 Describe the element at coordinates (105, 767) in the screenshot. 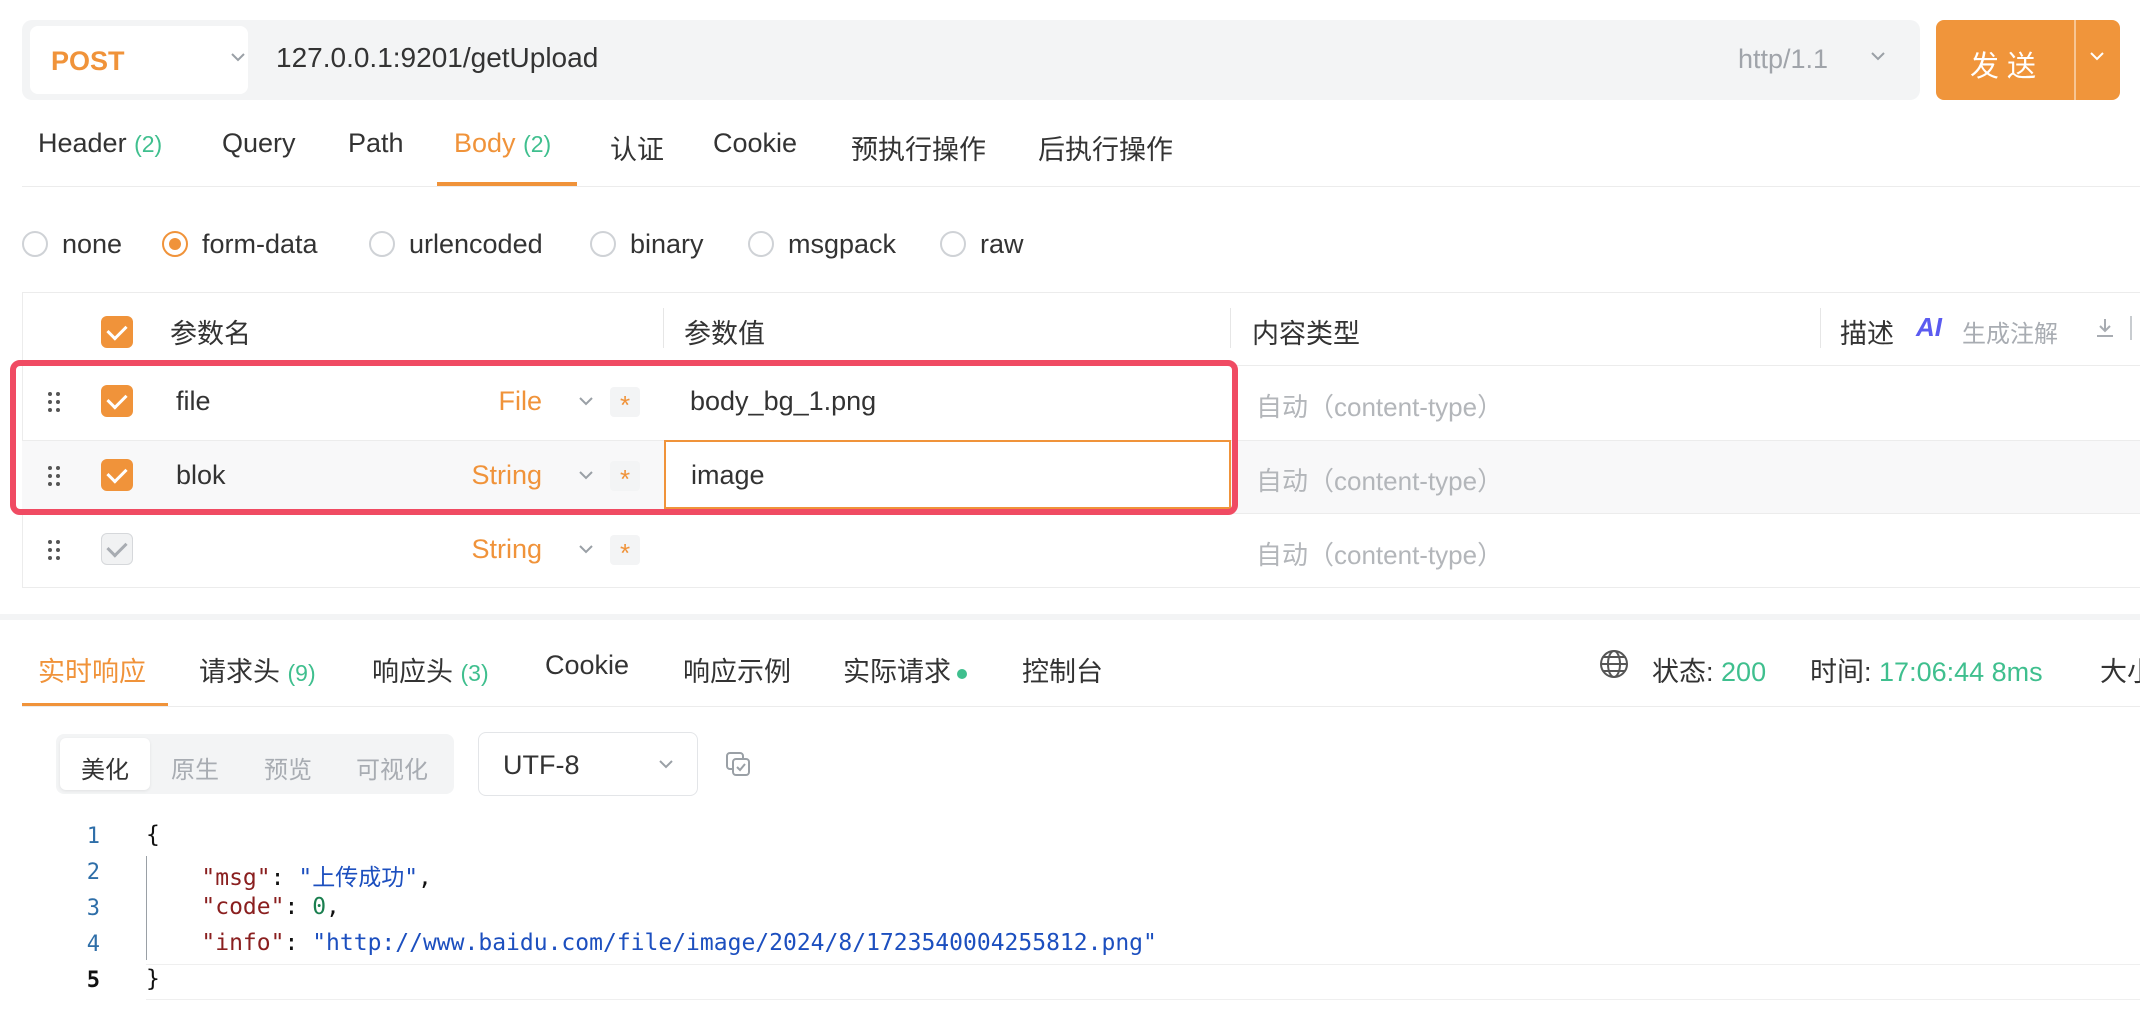

I see `view-mode-pretty: 美化` at that location.